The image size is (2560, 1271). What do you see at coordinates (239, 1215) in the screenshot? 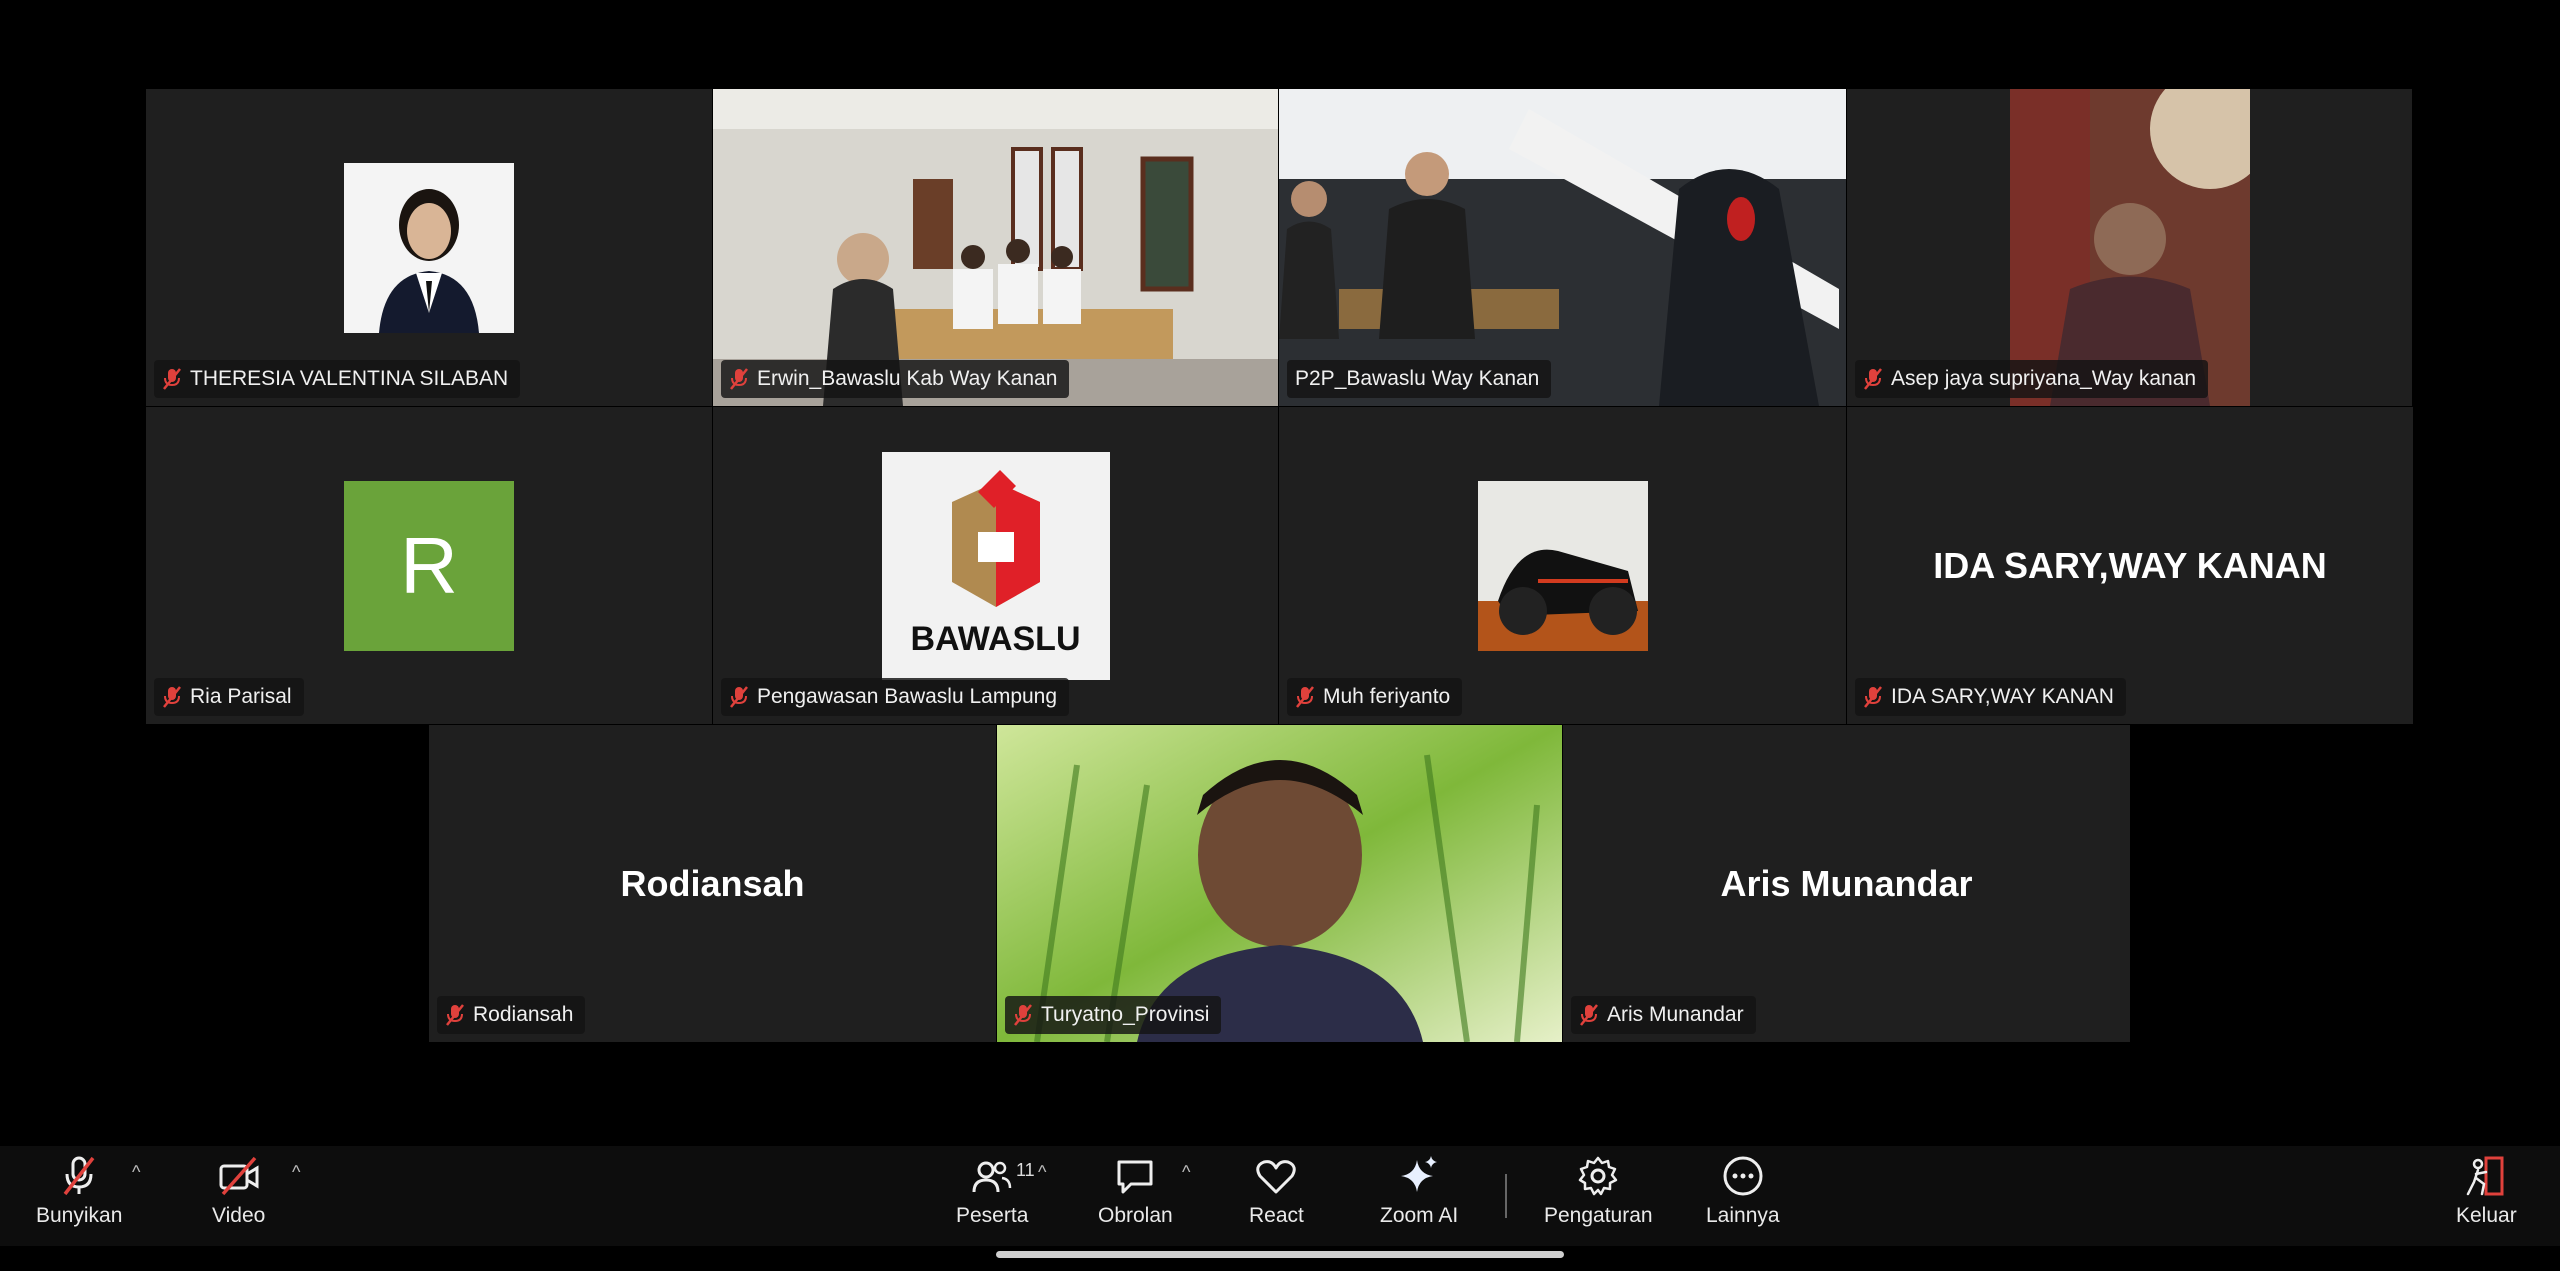
I see `video-label: Video` at bounding box center [239, 1215].